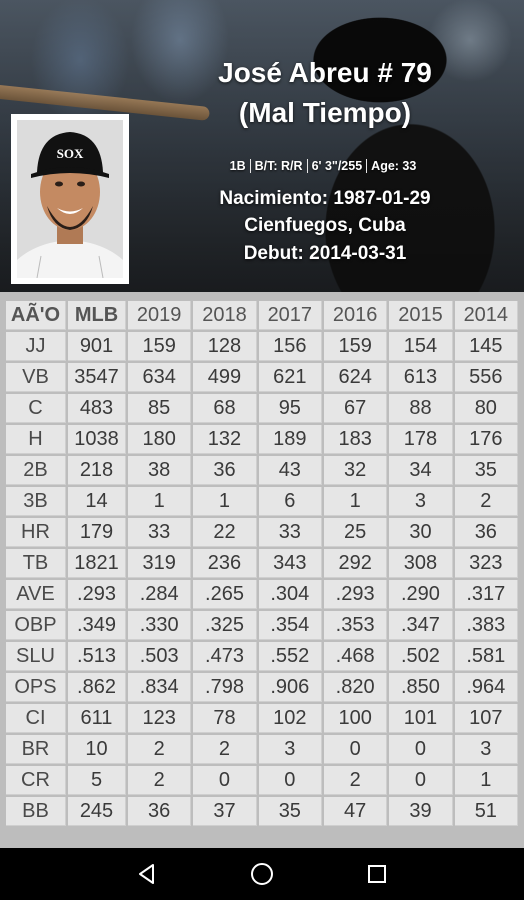 The width and height of the screenshot is (524, 900). I want to click on player-height-weight: 6' 3"/255, so click(336, 166).